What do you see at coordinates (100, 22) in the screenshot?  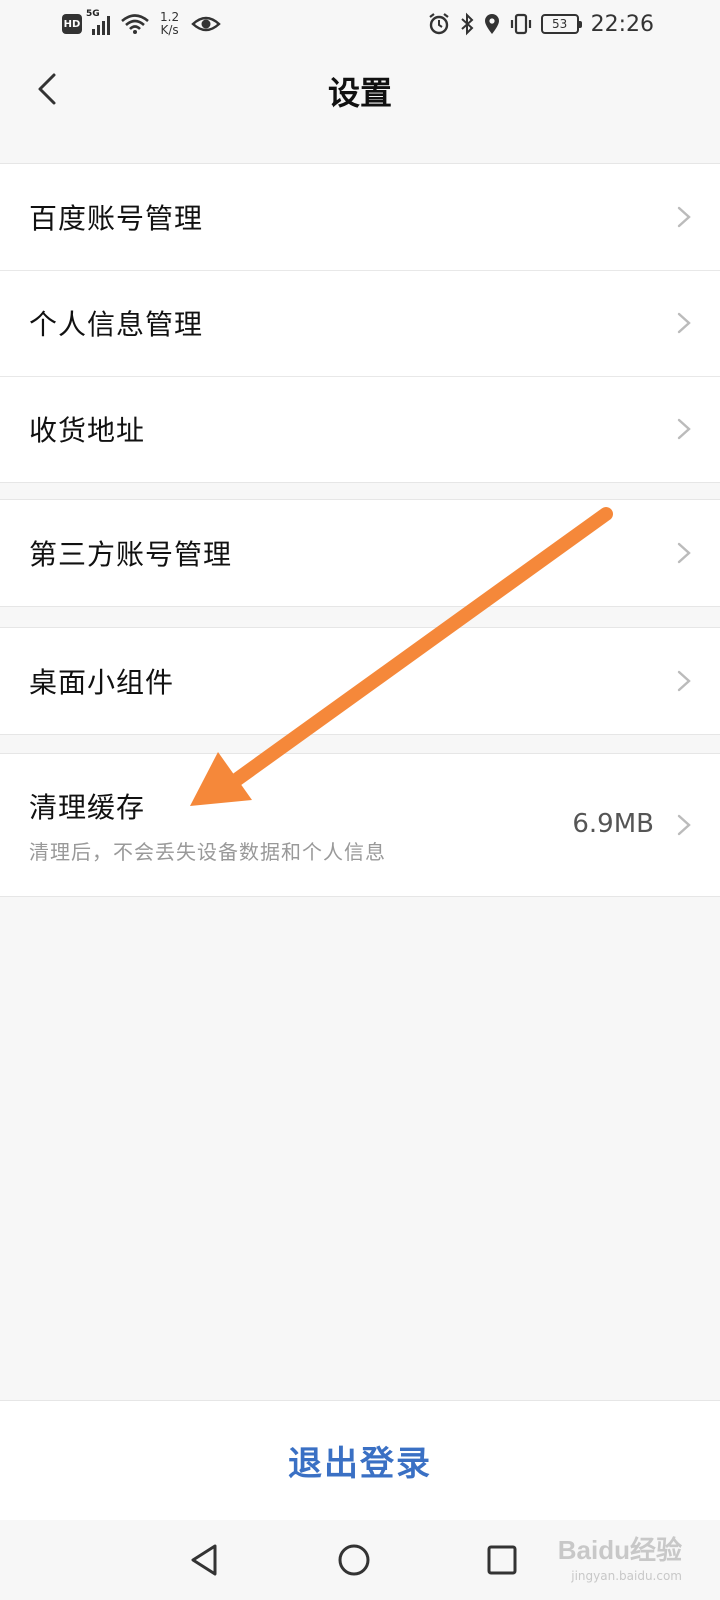 I see `signal-icon: 5G` at bounding box center [100, 22].